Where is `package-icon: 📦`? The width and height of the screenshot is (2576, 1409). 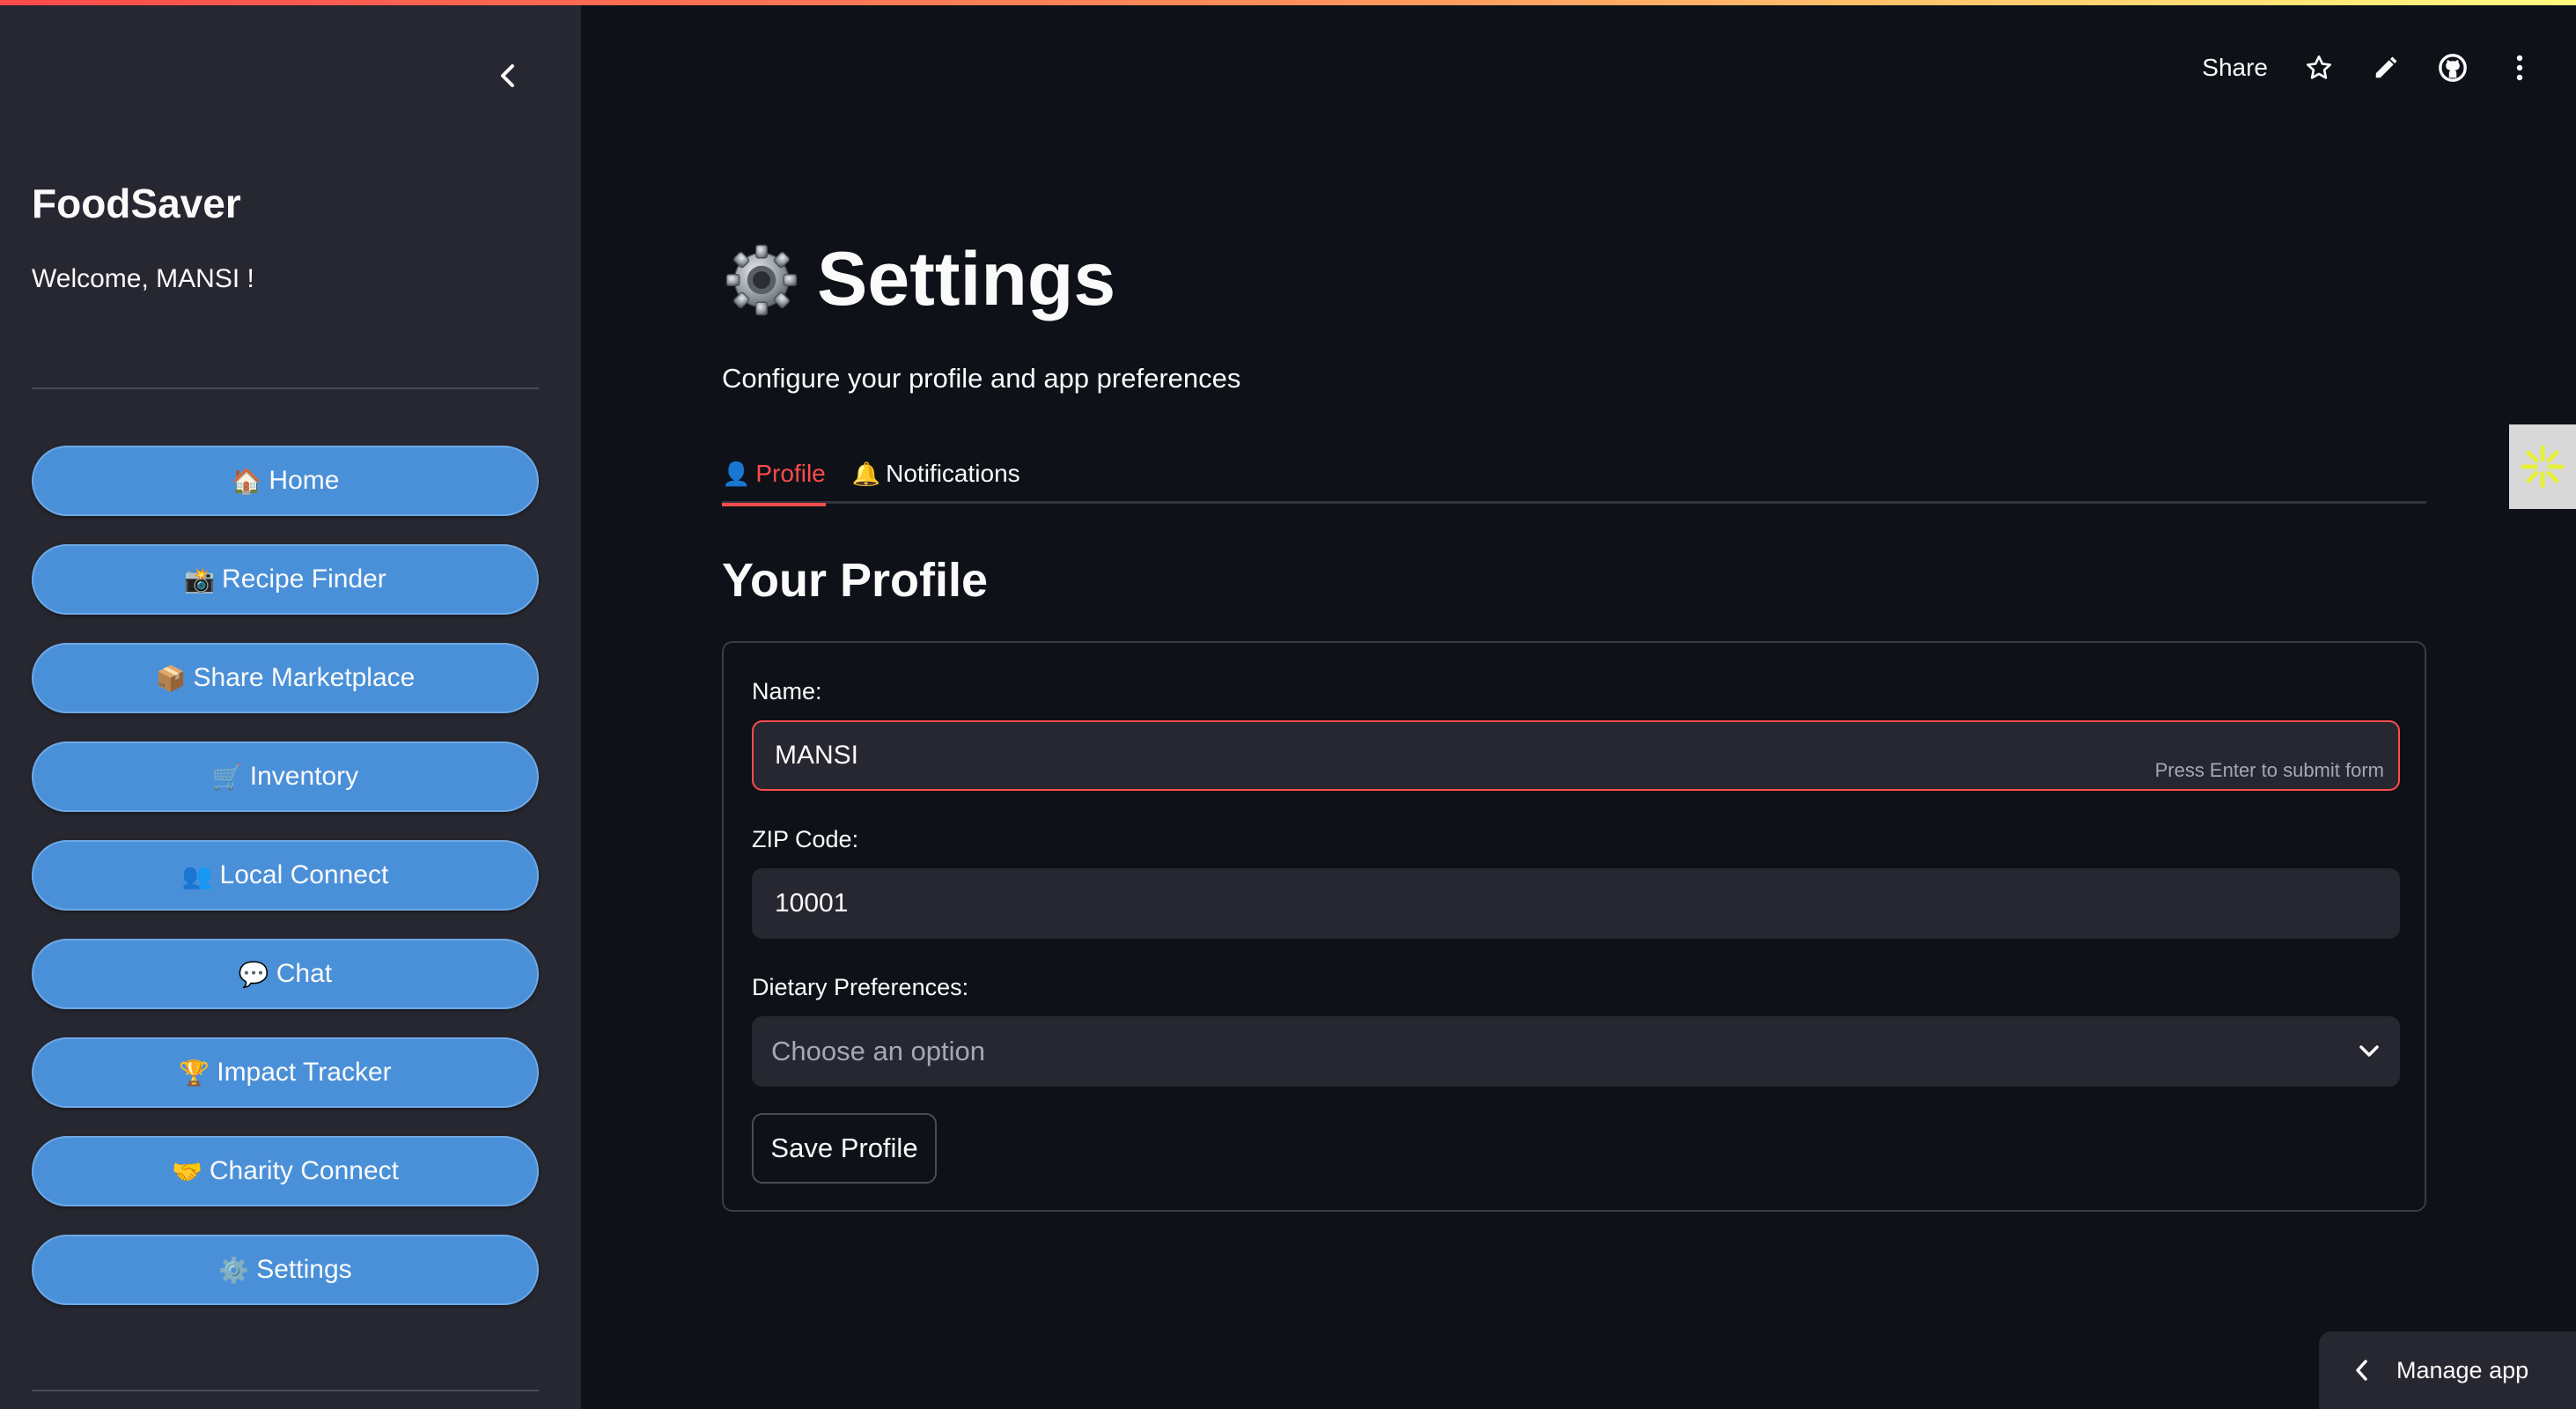 package-icon: 📦 is located at coordinates (171, 678).